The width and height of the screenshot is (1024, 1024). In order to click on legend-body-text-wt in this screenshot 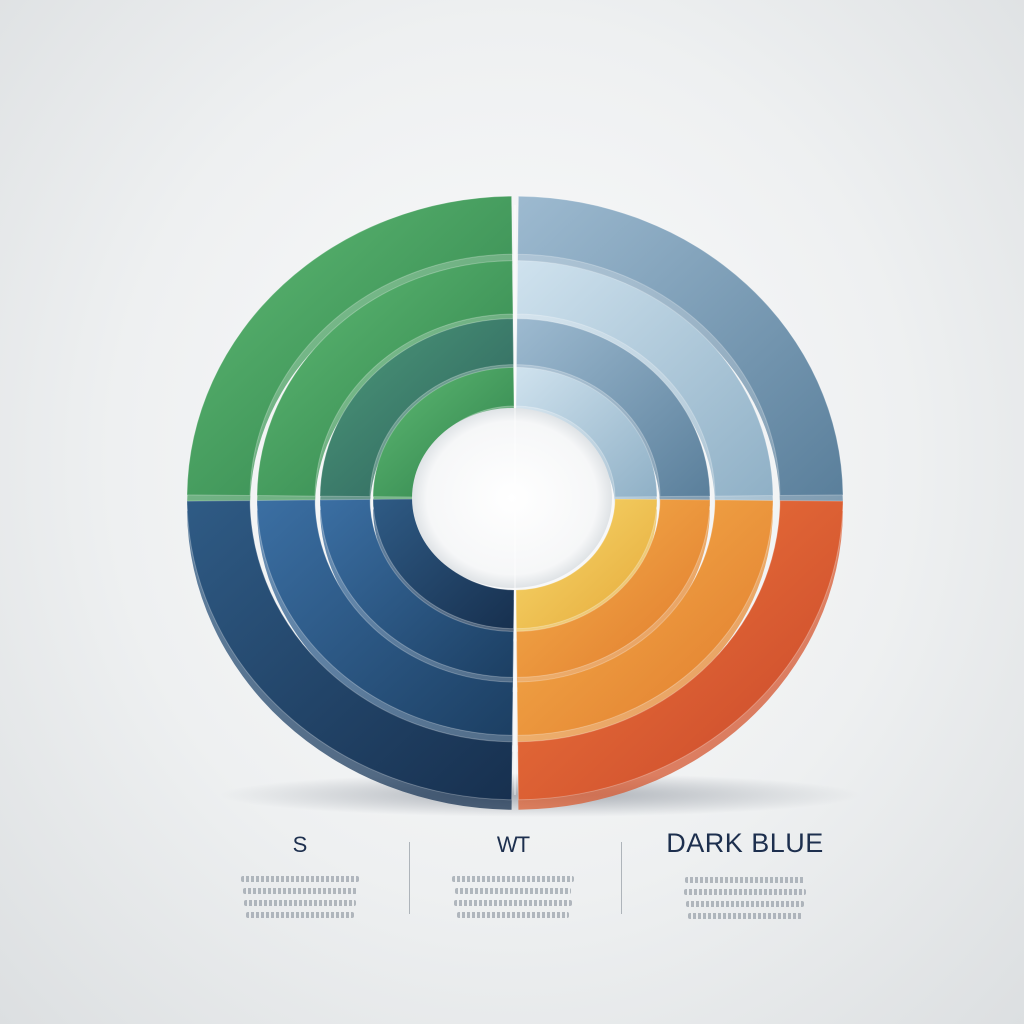, I will do `click(513, 897)`.